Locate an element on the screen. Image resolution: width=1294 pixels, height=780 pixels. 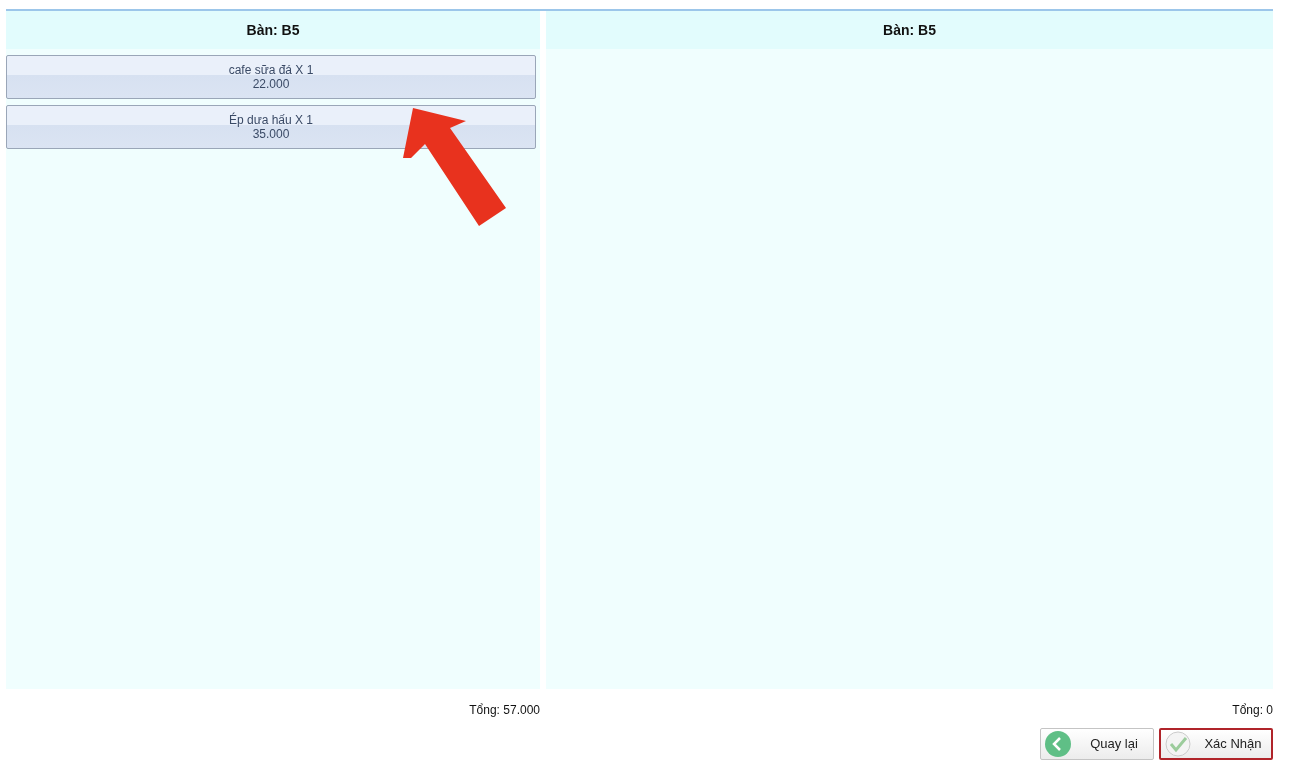
total-label: Tổng: 0 is located at coordinates (1252, 710).